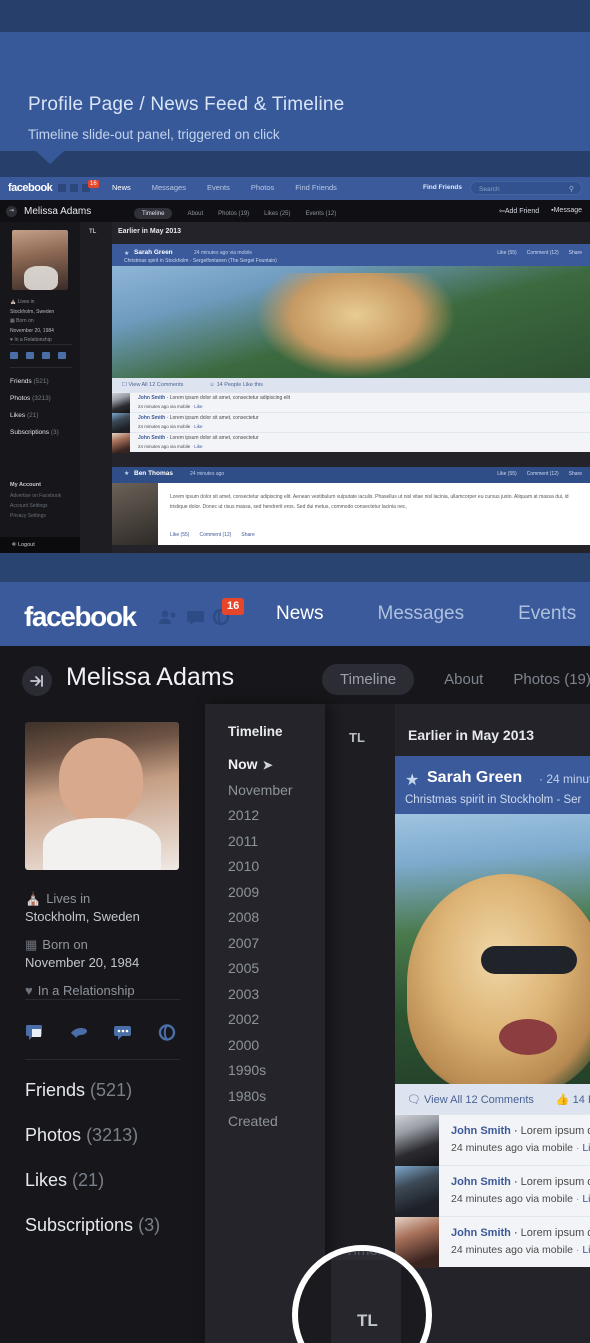 This screenshot has width=590, height=1343. Describe the element at coordinates (34, 382) in the screenshot. I see `stat-friends: Friends (521)` at that location.